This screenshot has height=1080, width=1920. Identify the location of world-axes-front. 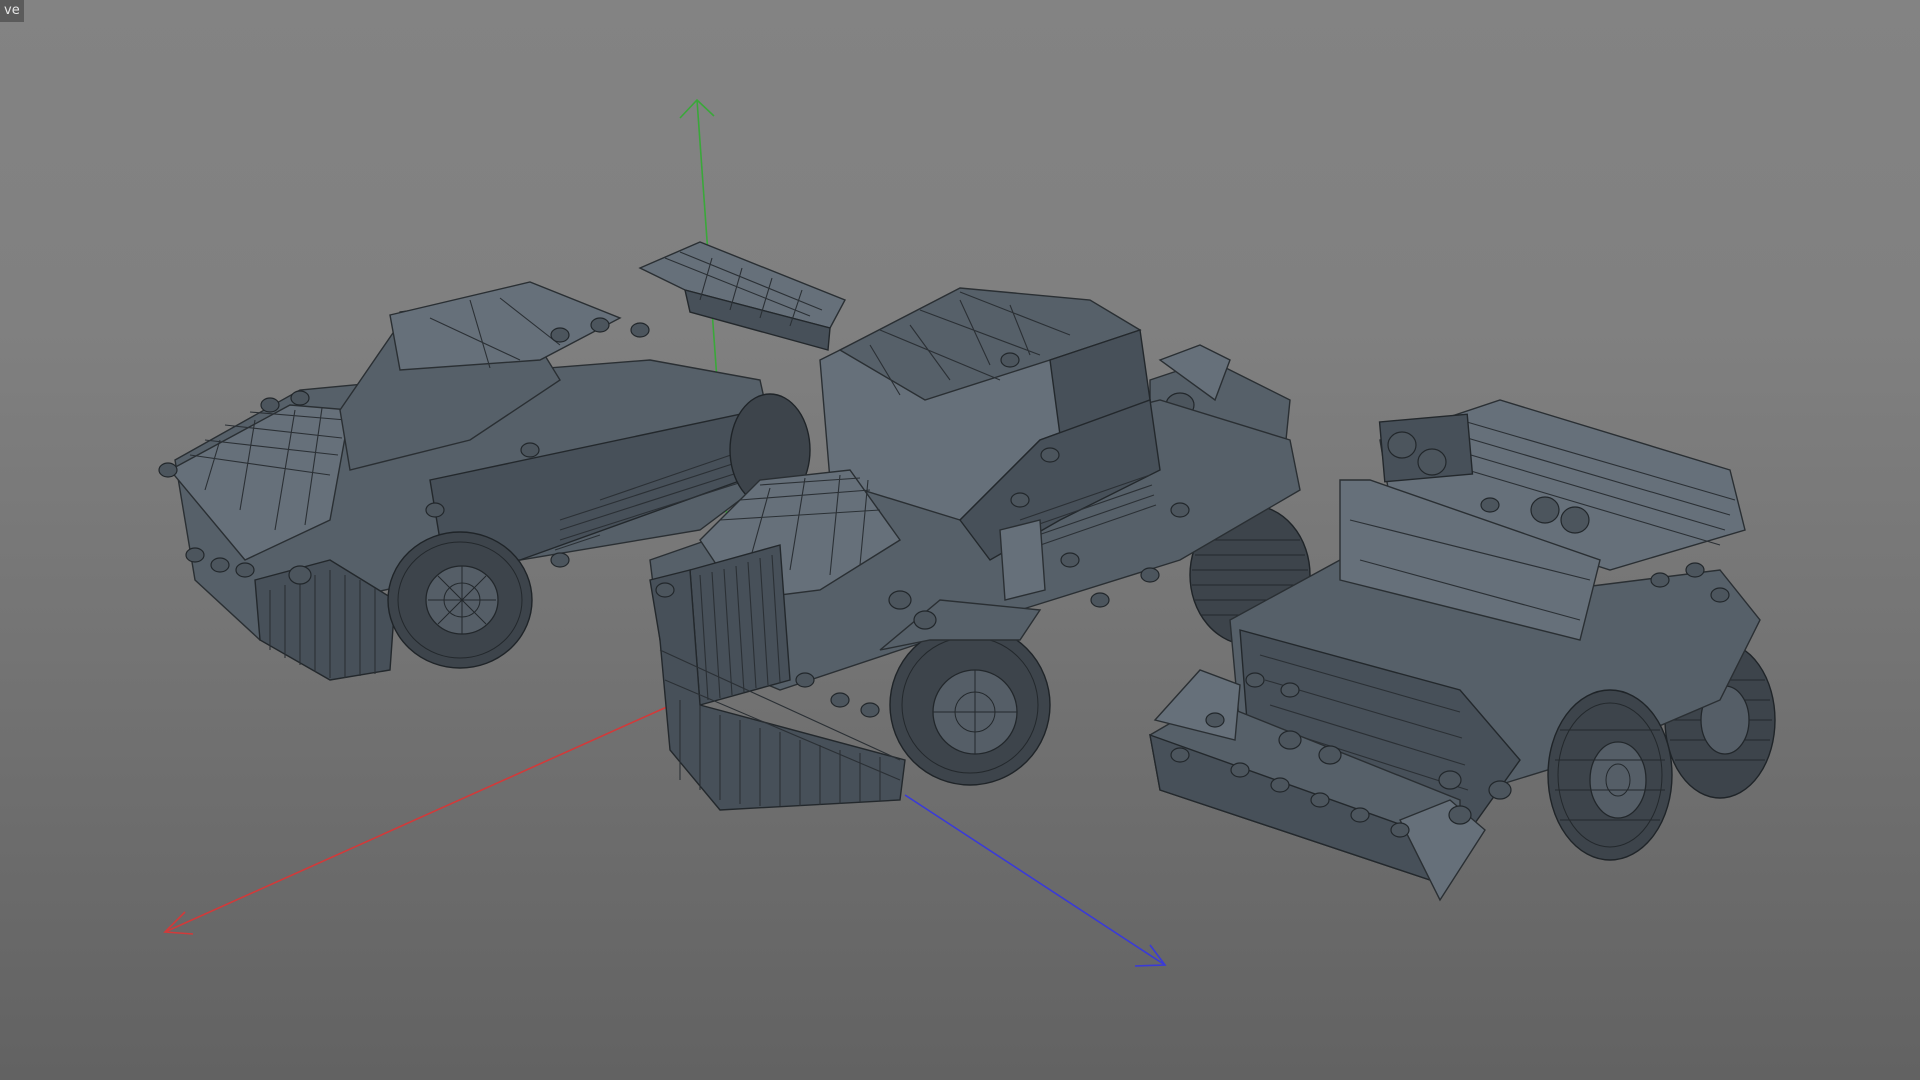
(1035, 880).